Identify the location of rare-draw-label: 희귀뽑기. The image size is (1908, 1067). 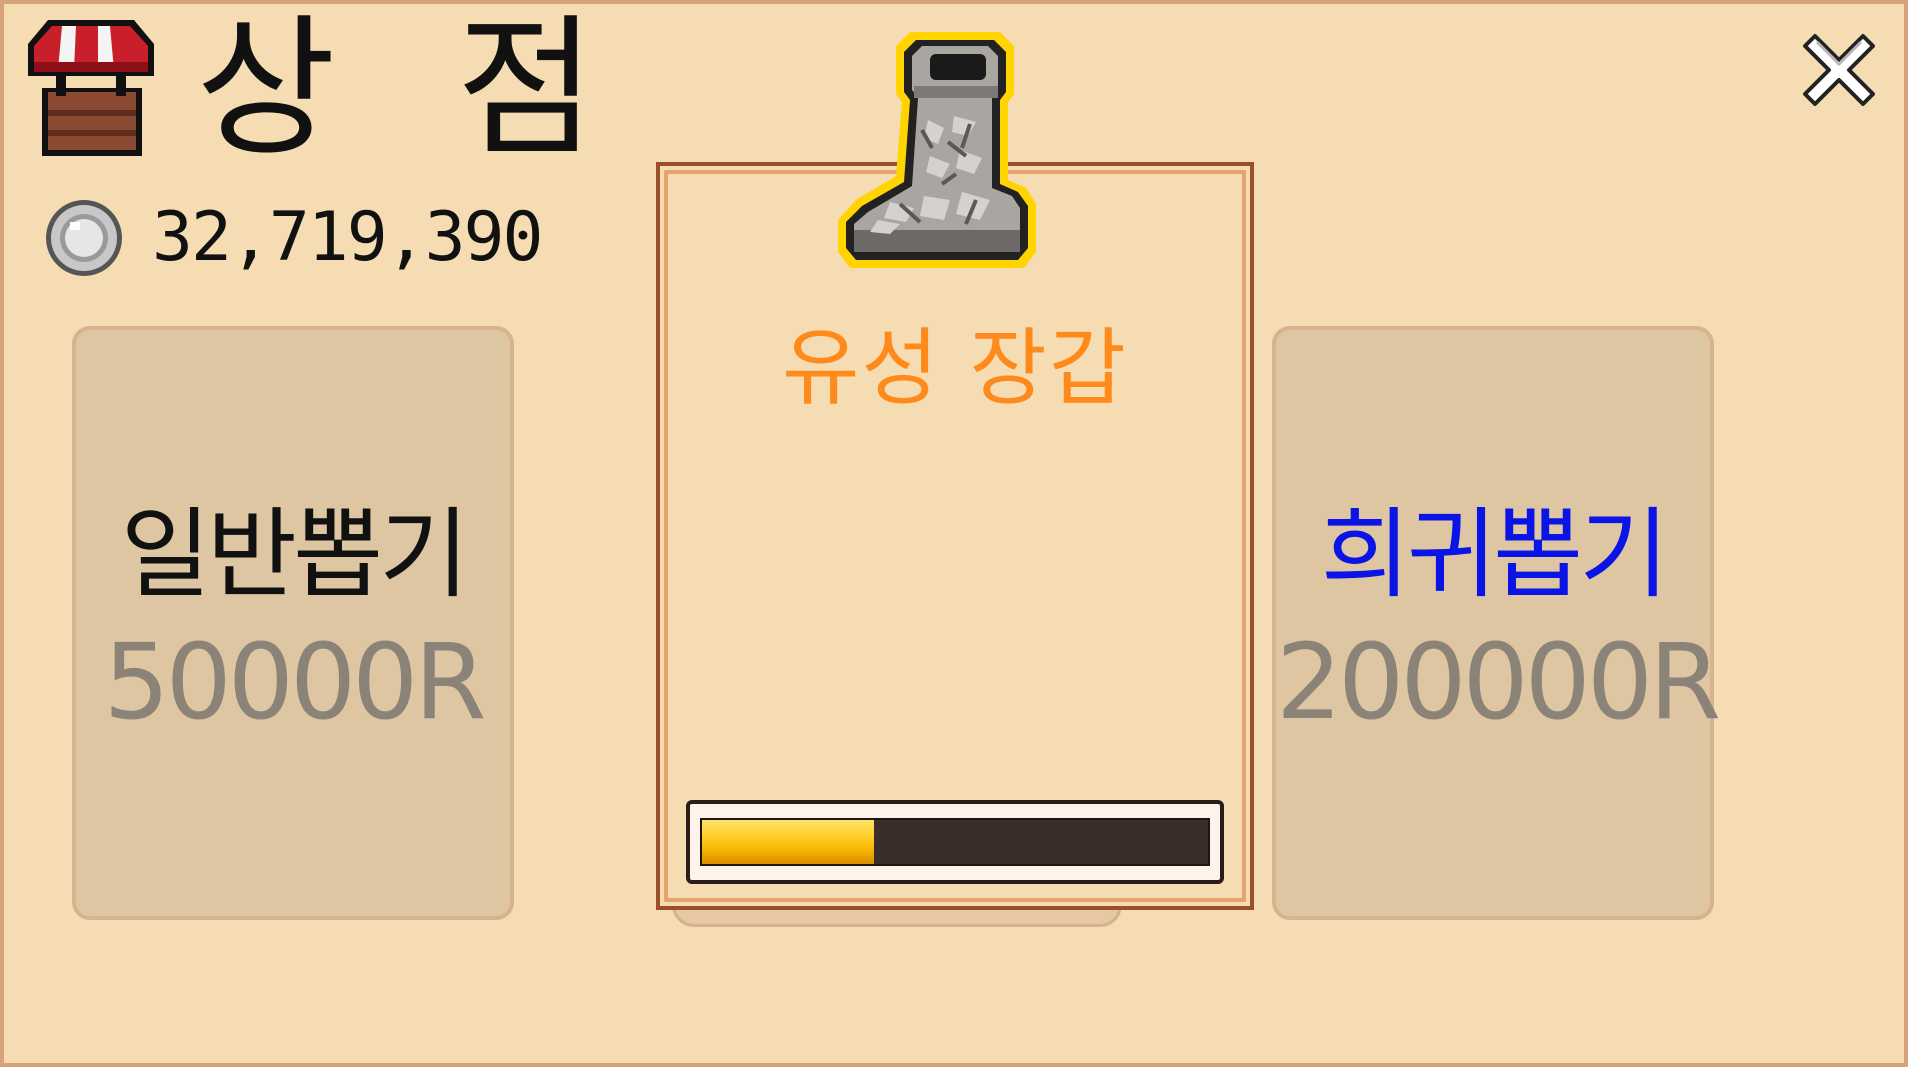
(1495, 555).